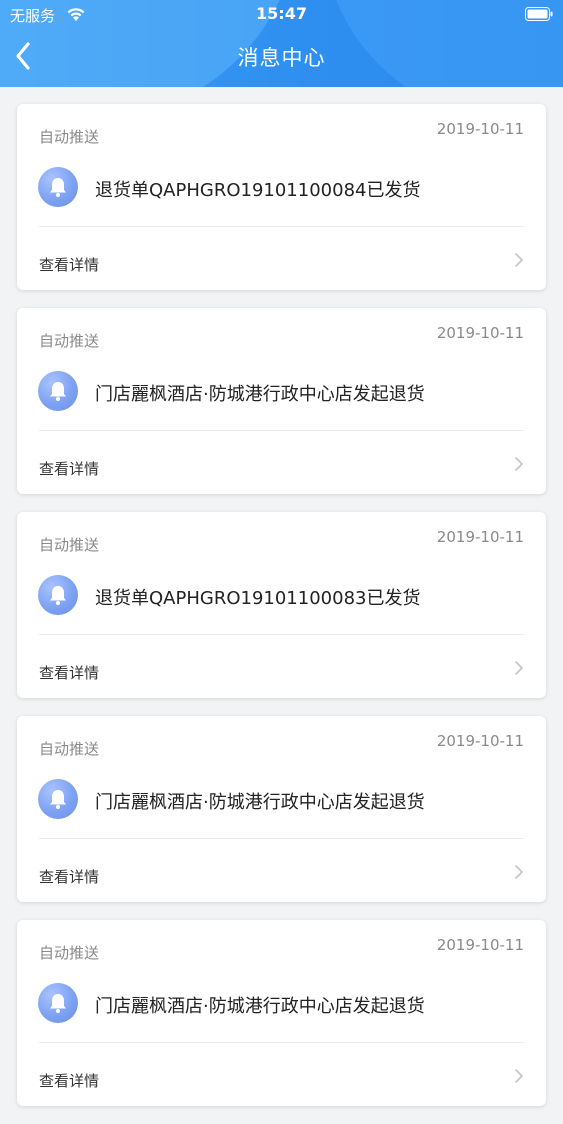 This screenshot has width=563, height=1124. What do you see at coordinates (258, 598) in the screenshot?
I see `message-text: 退货单QAPHGRO19101100083已发货` at bounding box center [258, 598].